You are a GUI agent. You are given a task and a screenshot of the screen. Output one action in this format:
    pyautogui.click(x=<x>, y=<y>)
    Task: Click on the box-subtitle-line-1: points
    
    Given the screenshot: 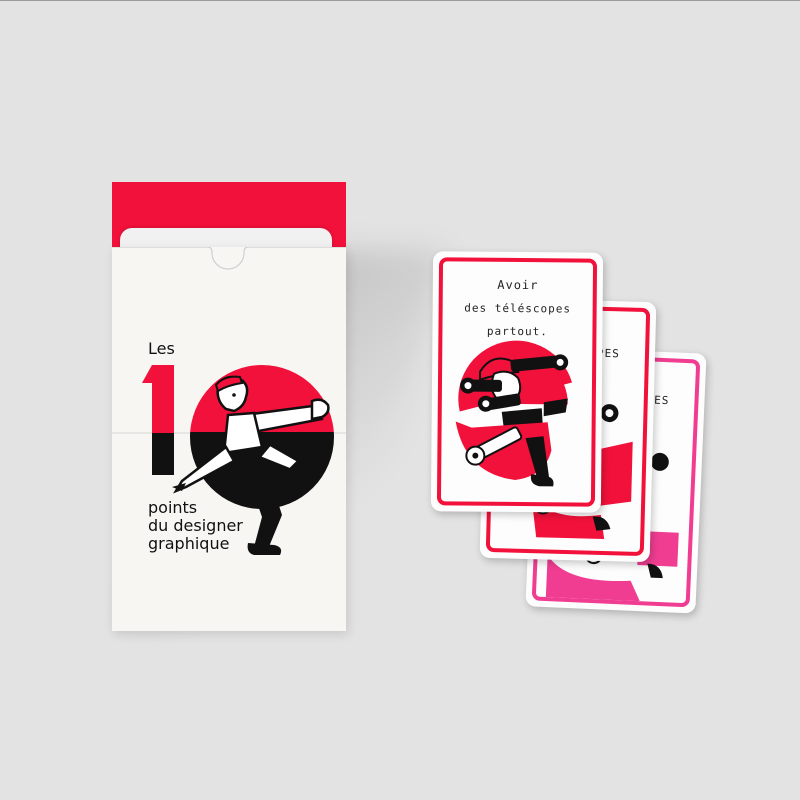 What is the action you would take?
    pyautogui.click(x=173, y=507)
    